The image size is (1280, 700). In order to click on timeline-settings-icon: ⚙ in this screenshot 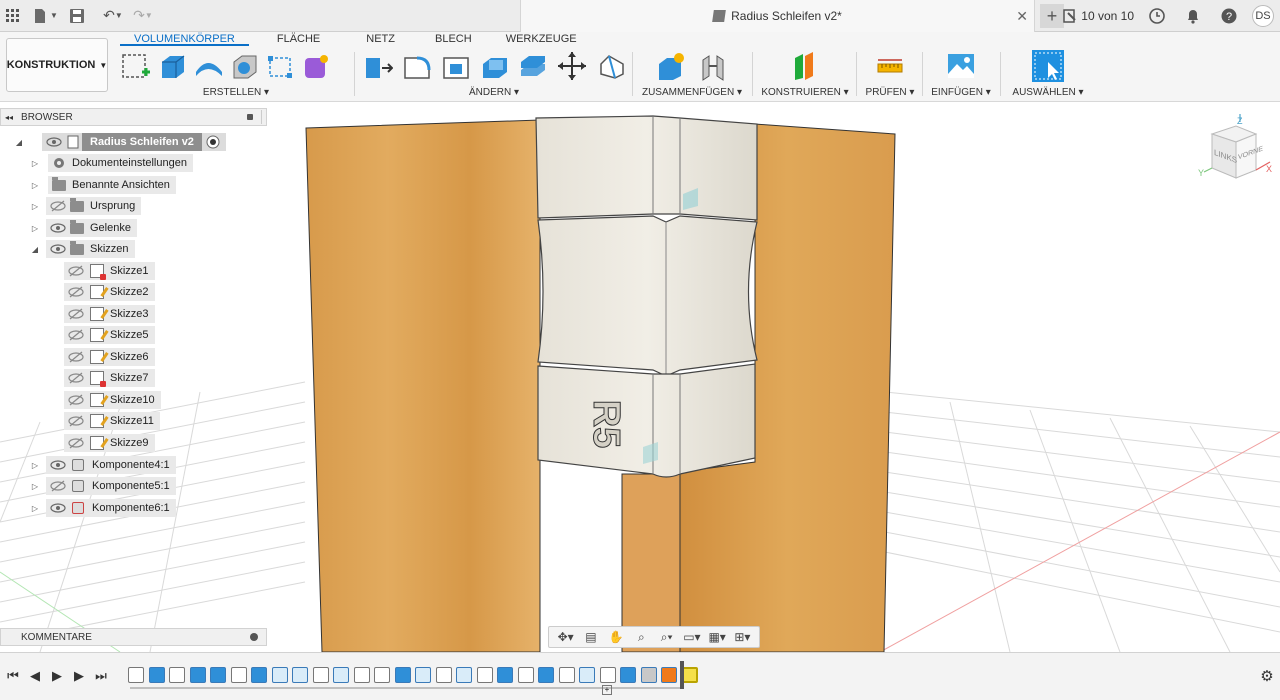, I will do `click(1267, 676)`.